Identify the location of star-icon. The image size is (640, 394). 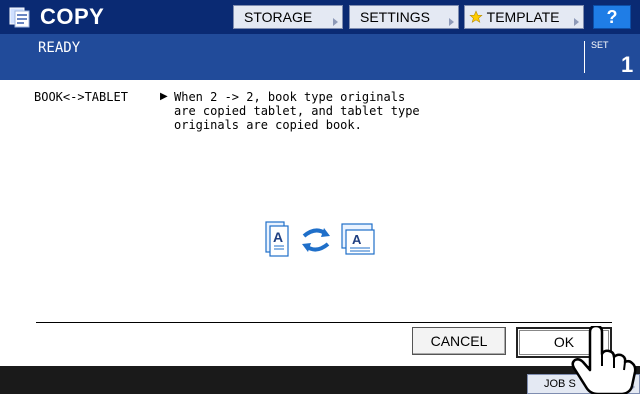
(476, 16).